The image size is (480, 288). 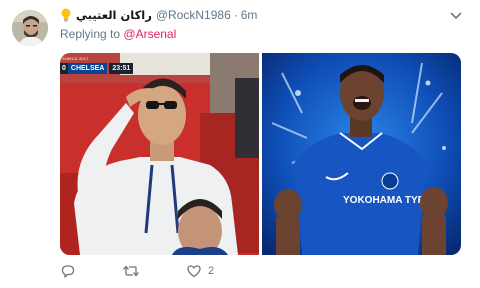 What do you see at coordinates (114, 15) in the screenshot?
I see `display-name: راكان العتيبي` at bounding box center [114, 15].